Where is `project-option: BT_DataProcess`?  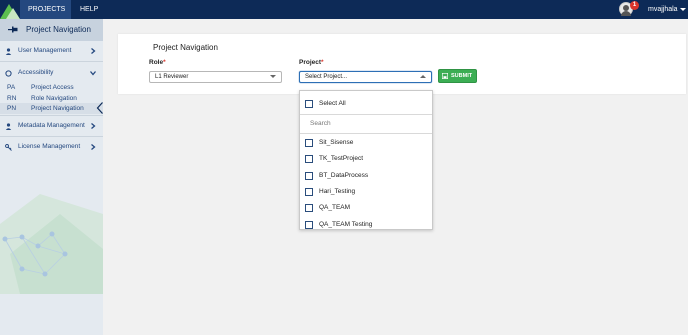 project-option: BT_DataProcess is located at coordinates (366, 176).